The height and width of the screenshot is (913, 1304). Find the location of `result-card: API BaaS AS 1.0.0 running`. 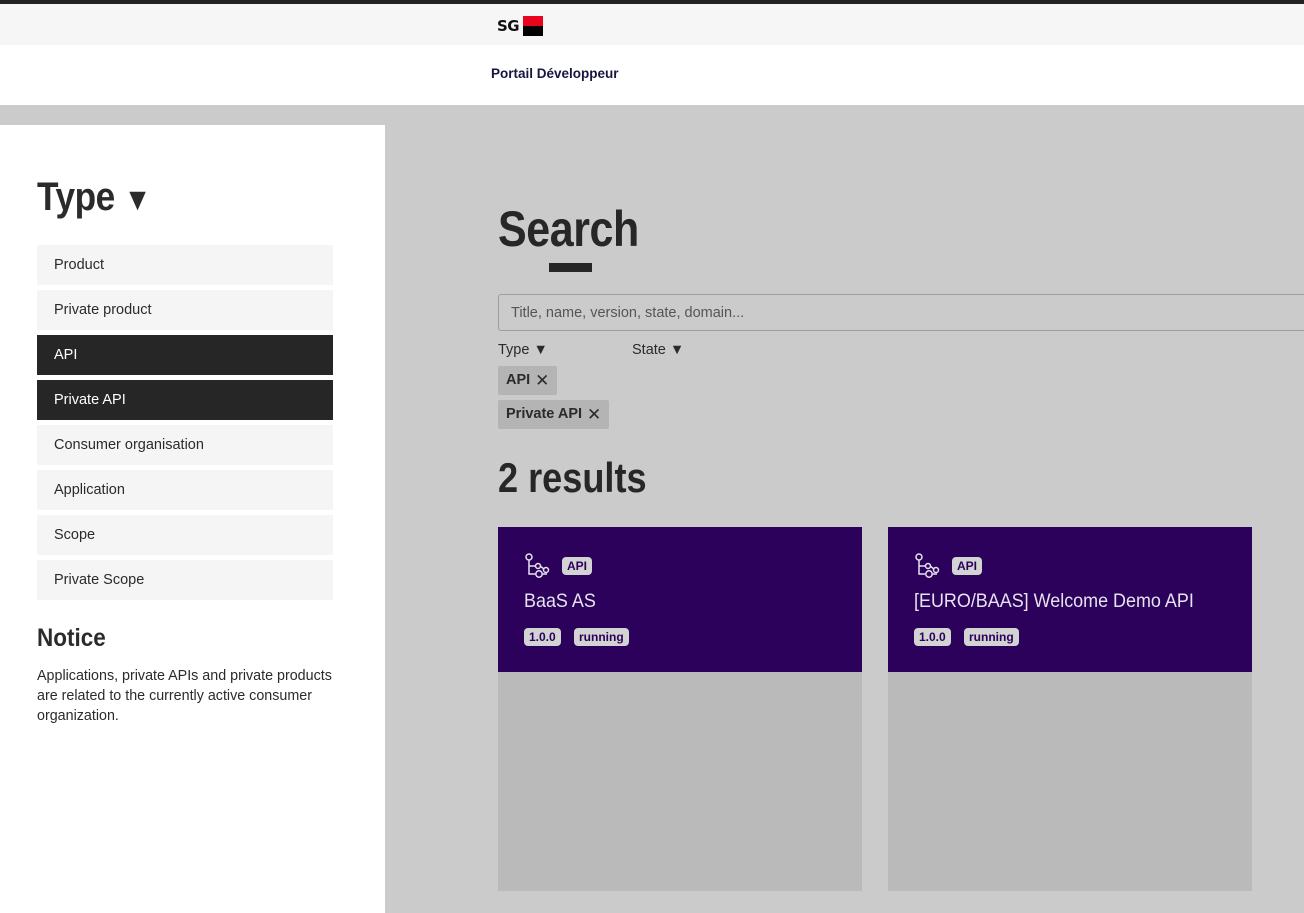

result-card: API BaaS AS 1.0.0 running is located at coordinates (680, 709).